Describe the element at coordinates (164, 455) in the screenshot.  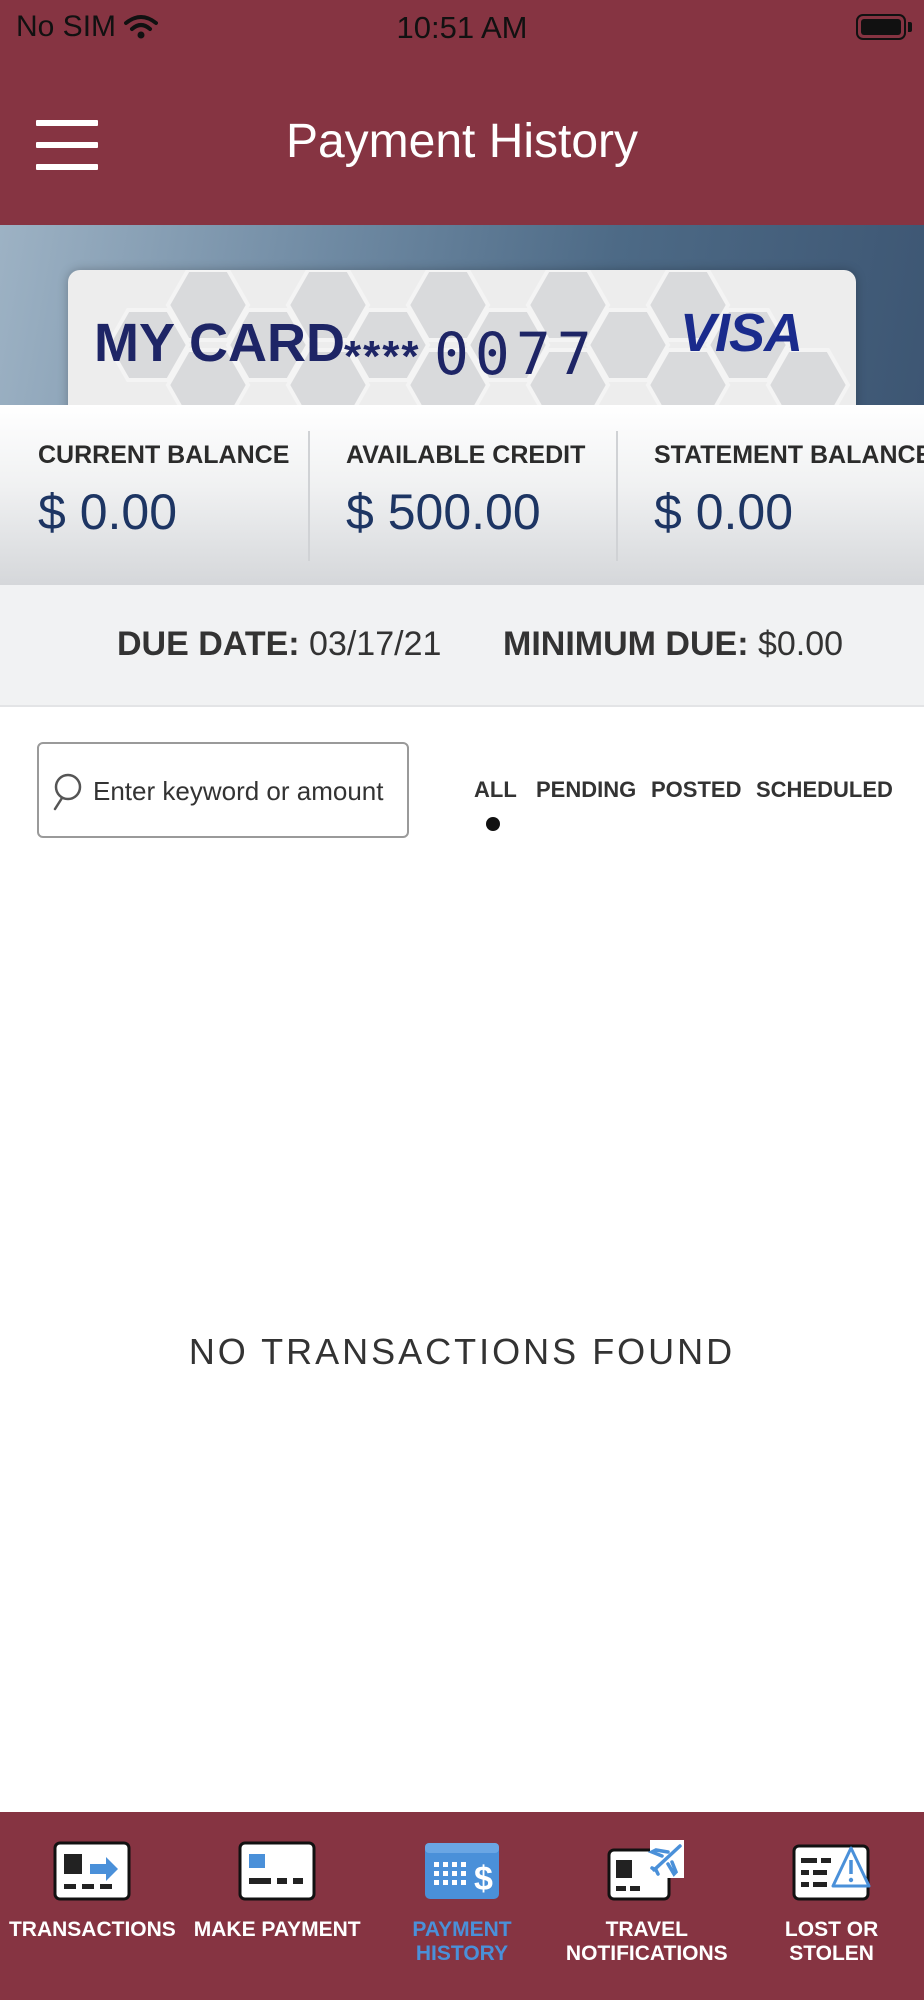
I see `current-balance-label: CURRENT BALANCE` at that location.